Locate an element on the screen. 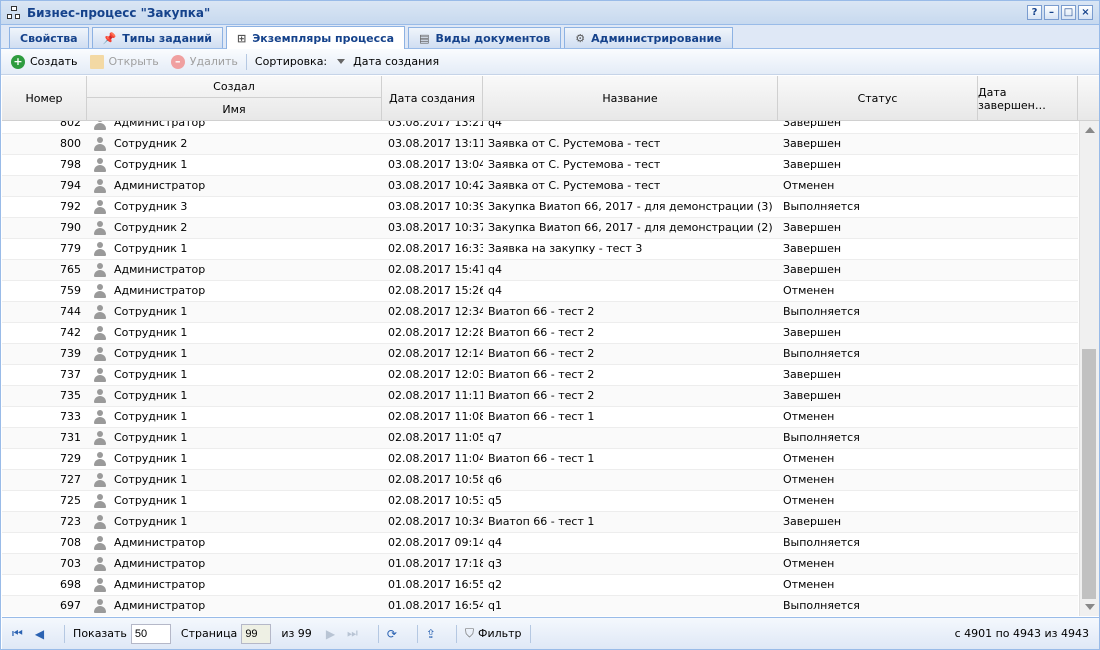  refresh-icon: ⟳ is located at coordinates (392, 634).